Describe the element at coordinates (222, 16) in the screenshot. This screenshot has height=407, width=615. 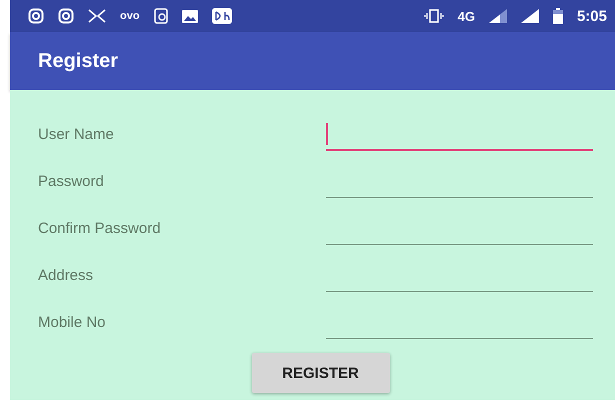
I see `app-icon` at that location.